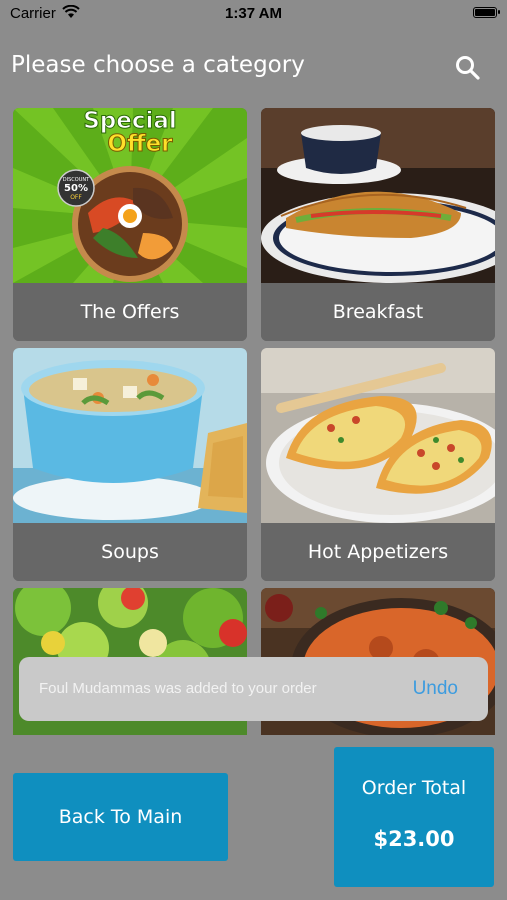 The image size is (507, 900). I want to click on category-label: The Offers, so click(130, 312).